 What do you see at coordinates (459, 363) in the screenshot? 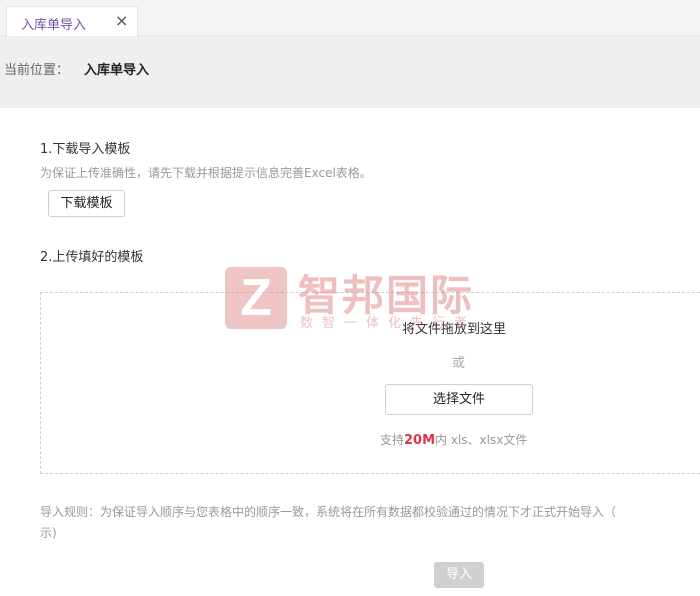
I see `or-text: 或` at bounding box center [459, 363].